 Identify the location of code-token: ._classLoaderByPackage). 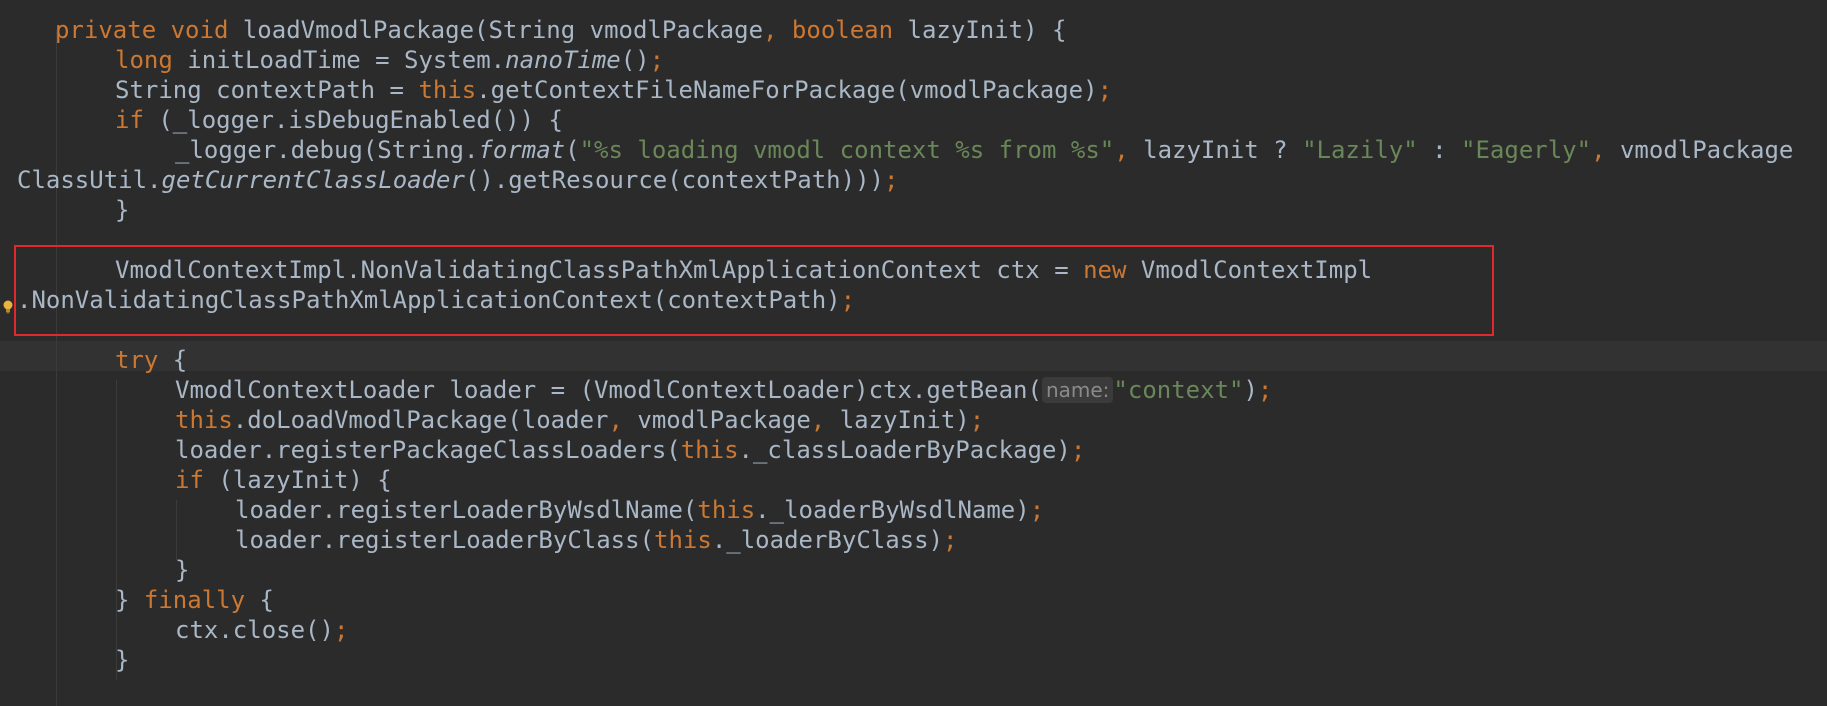
(904, 450).